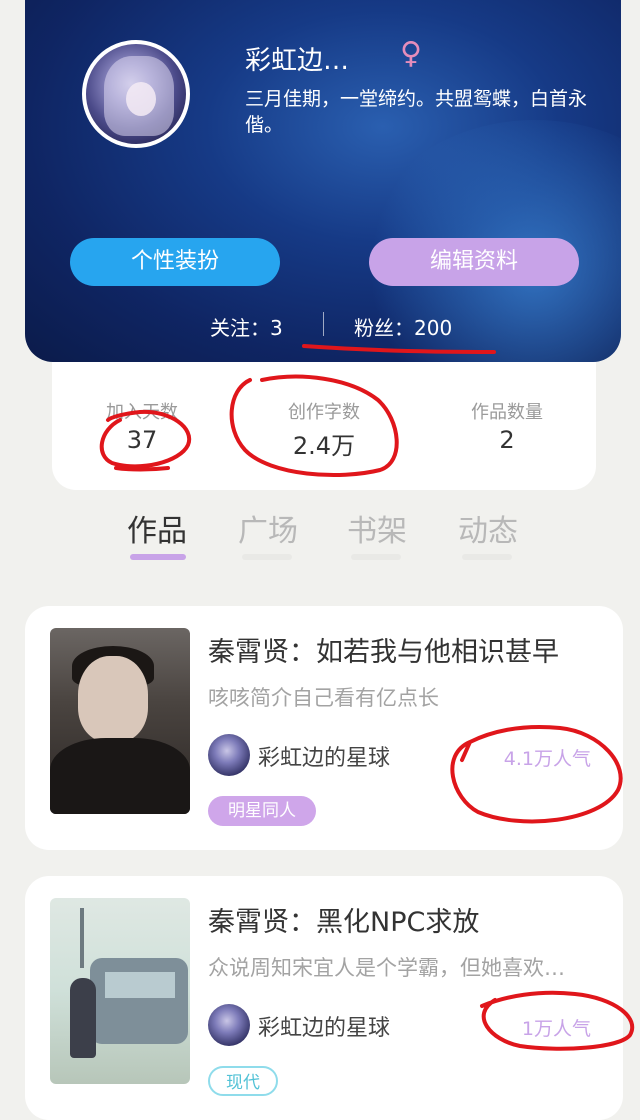  What do you see at coordinates (320, 540) in the screenshot?
I see `content-tabs: 作品 广场 书架 动态` at bounding box center [320, 540].